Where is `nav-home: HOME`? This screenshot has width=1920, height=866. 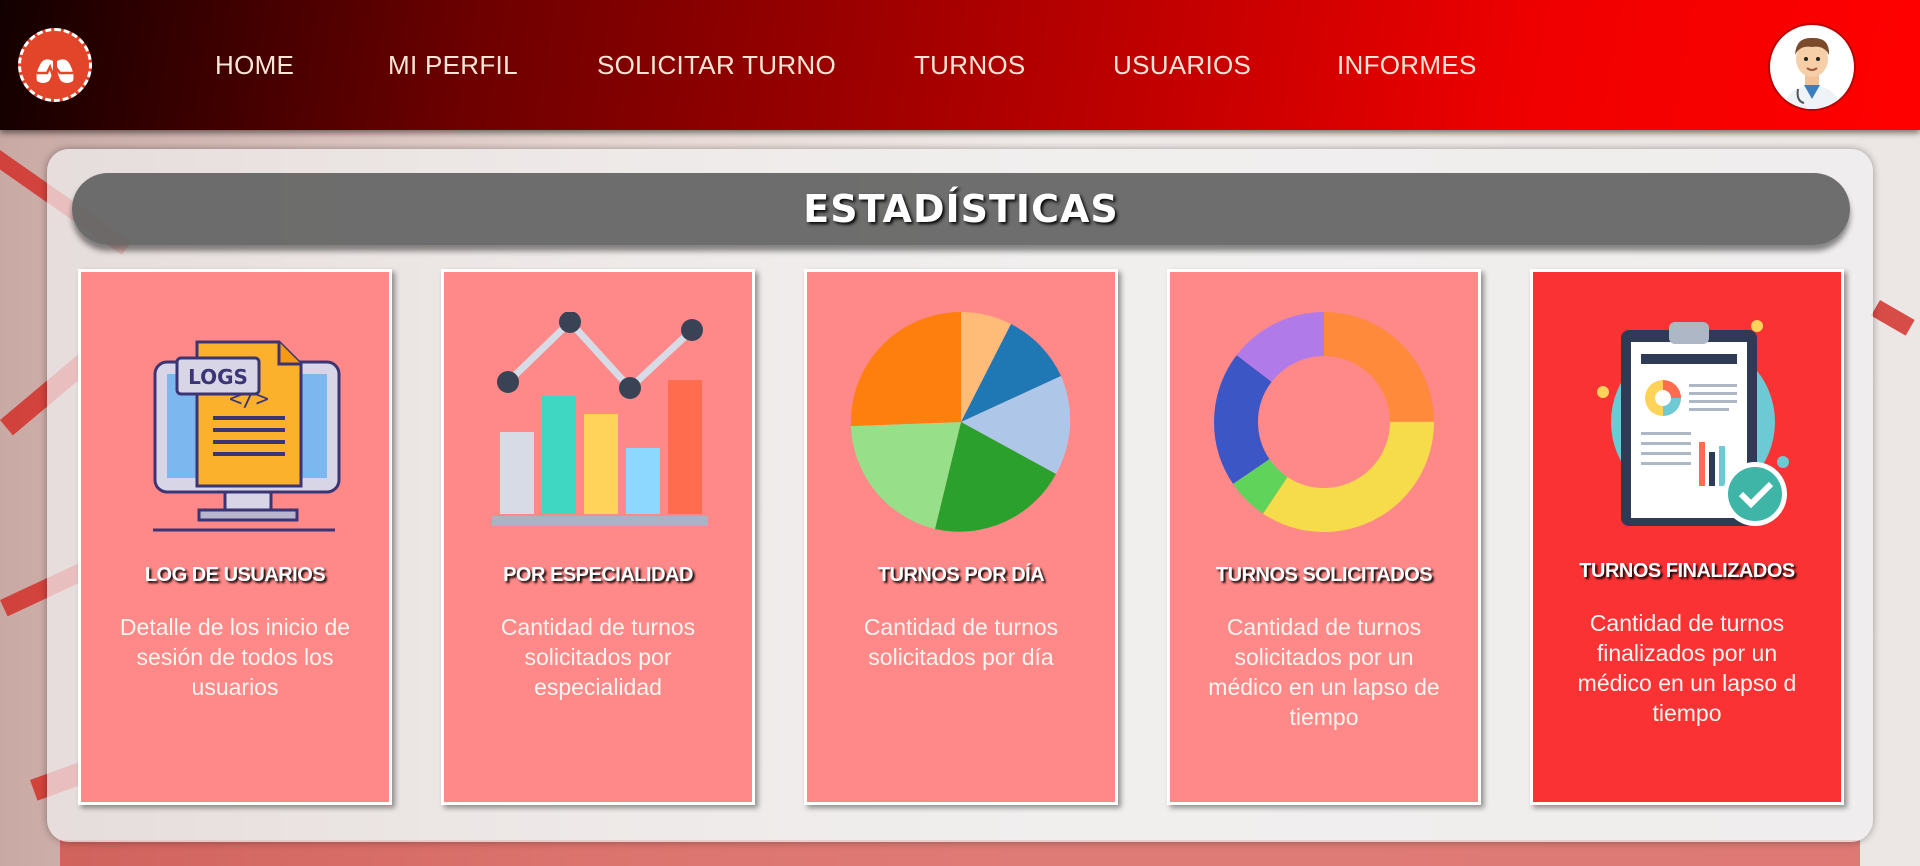 nav-home: HOME is located at coordinates (254, 65).